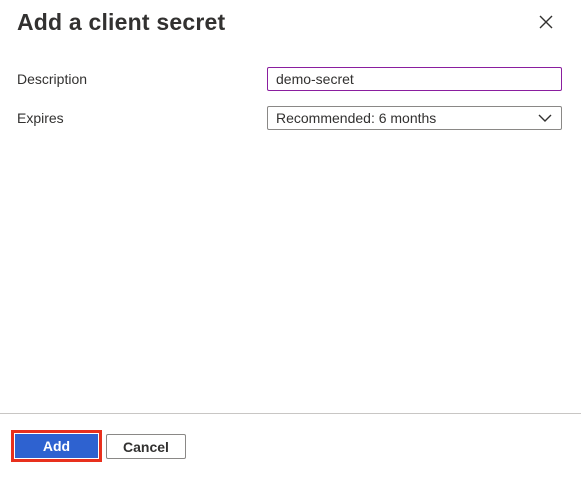  I want to click on description-label: Description, so click(52, 79).